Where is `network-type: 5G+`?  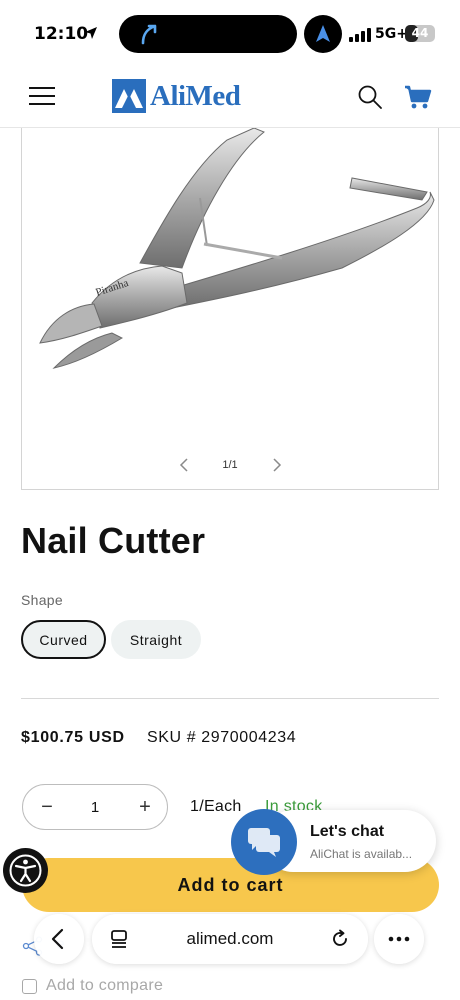
network-type: 5G+ is located at coordinates (391, 34).